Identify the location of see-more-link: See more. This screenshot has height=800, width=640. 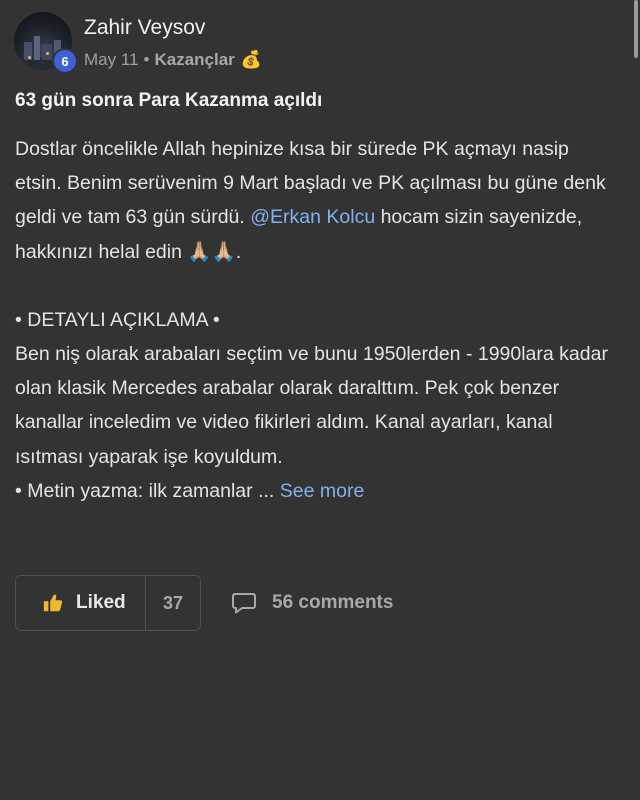
(322, 491).